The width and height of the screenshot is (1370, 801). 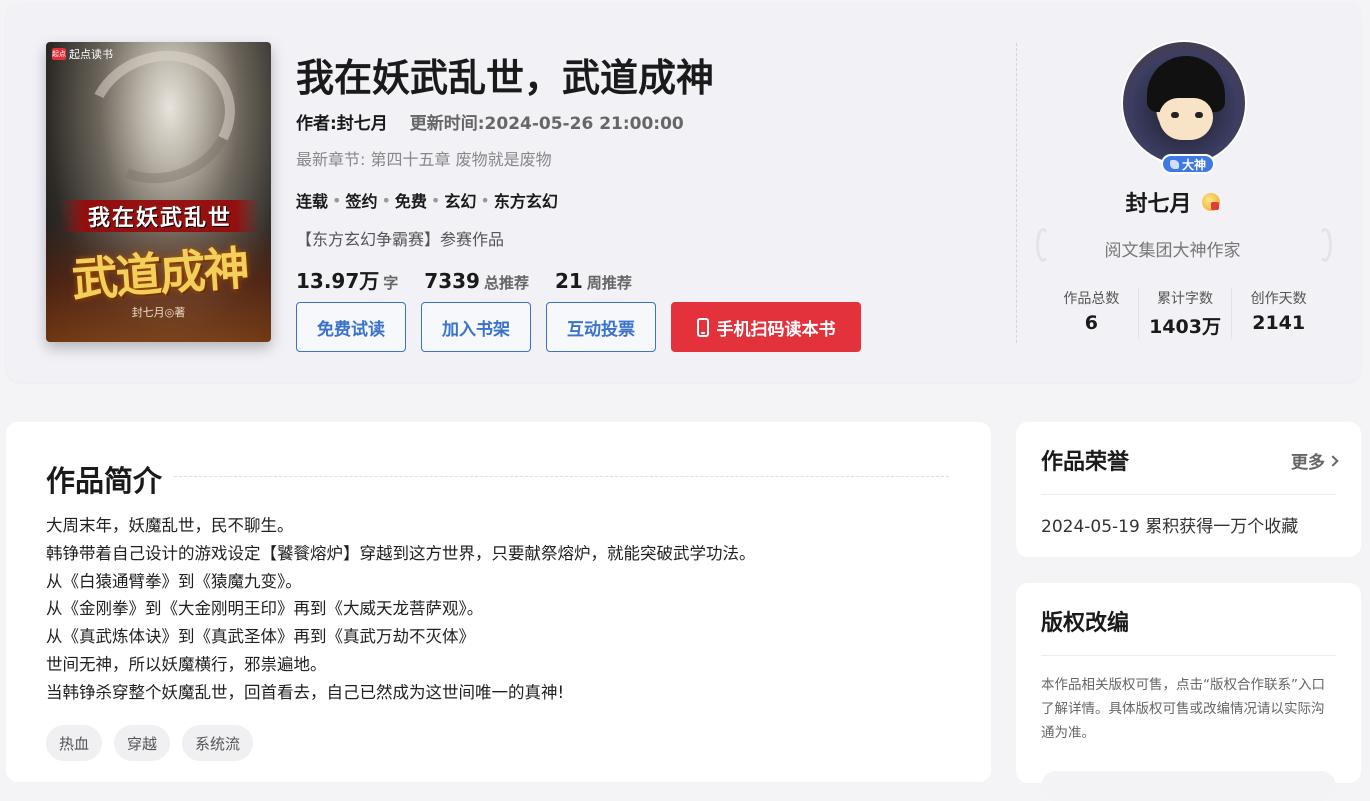 I want to click on stat-label: 创作天数, so click(x=1278, y=299).